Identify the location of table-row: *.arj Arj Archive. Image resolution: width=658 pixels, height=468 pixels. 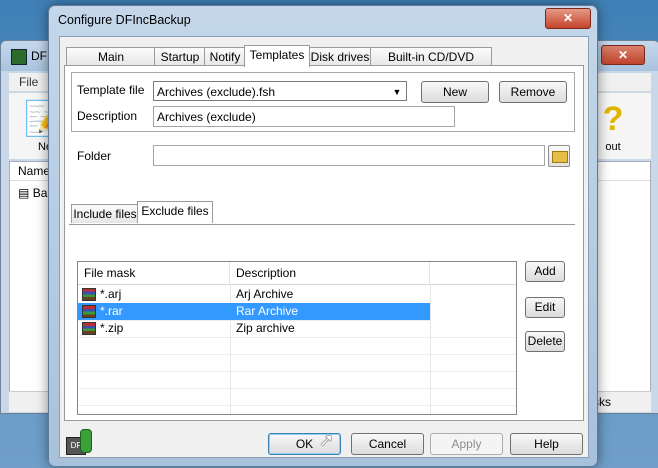
(254, 295).